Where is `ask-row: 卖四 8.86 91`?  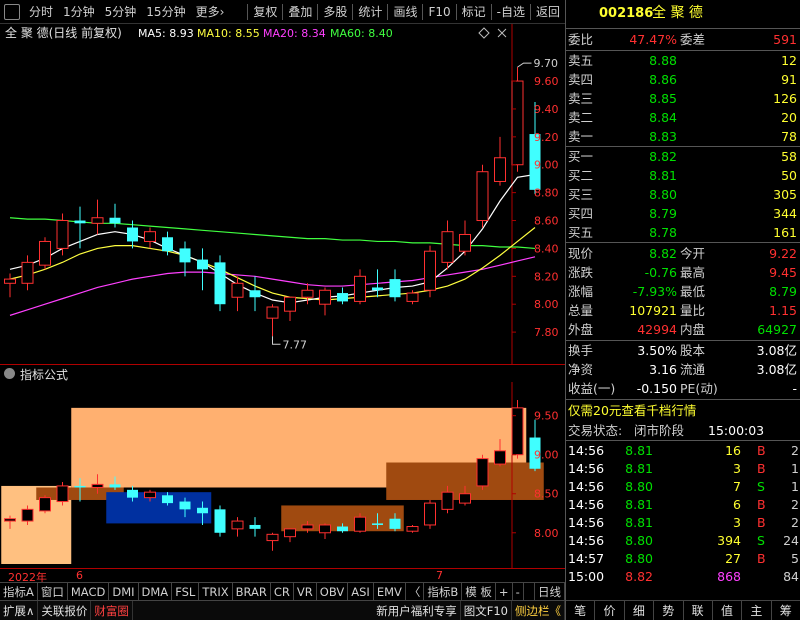 ask-row: 卖四 8.86 91 is located at coordinates (683, 79).